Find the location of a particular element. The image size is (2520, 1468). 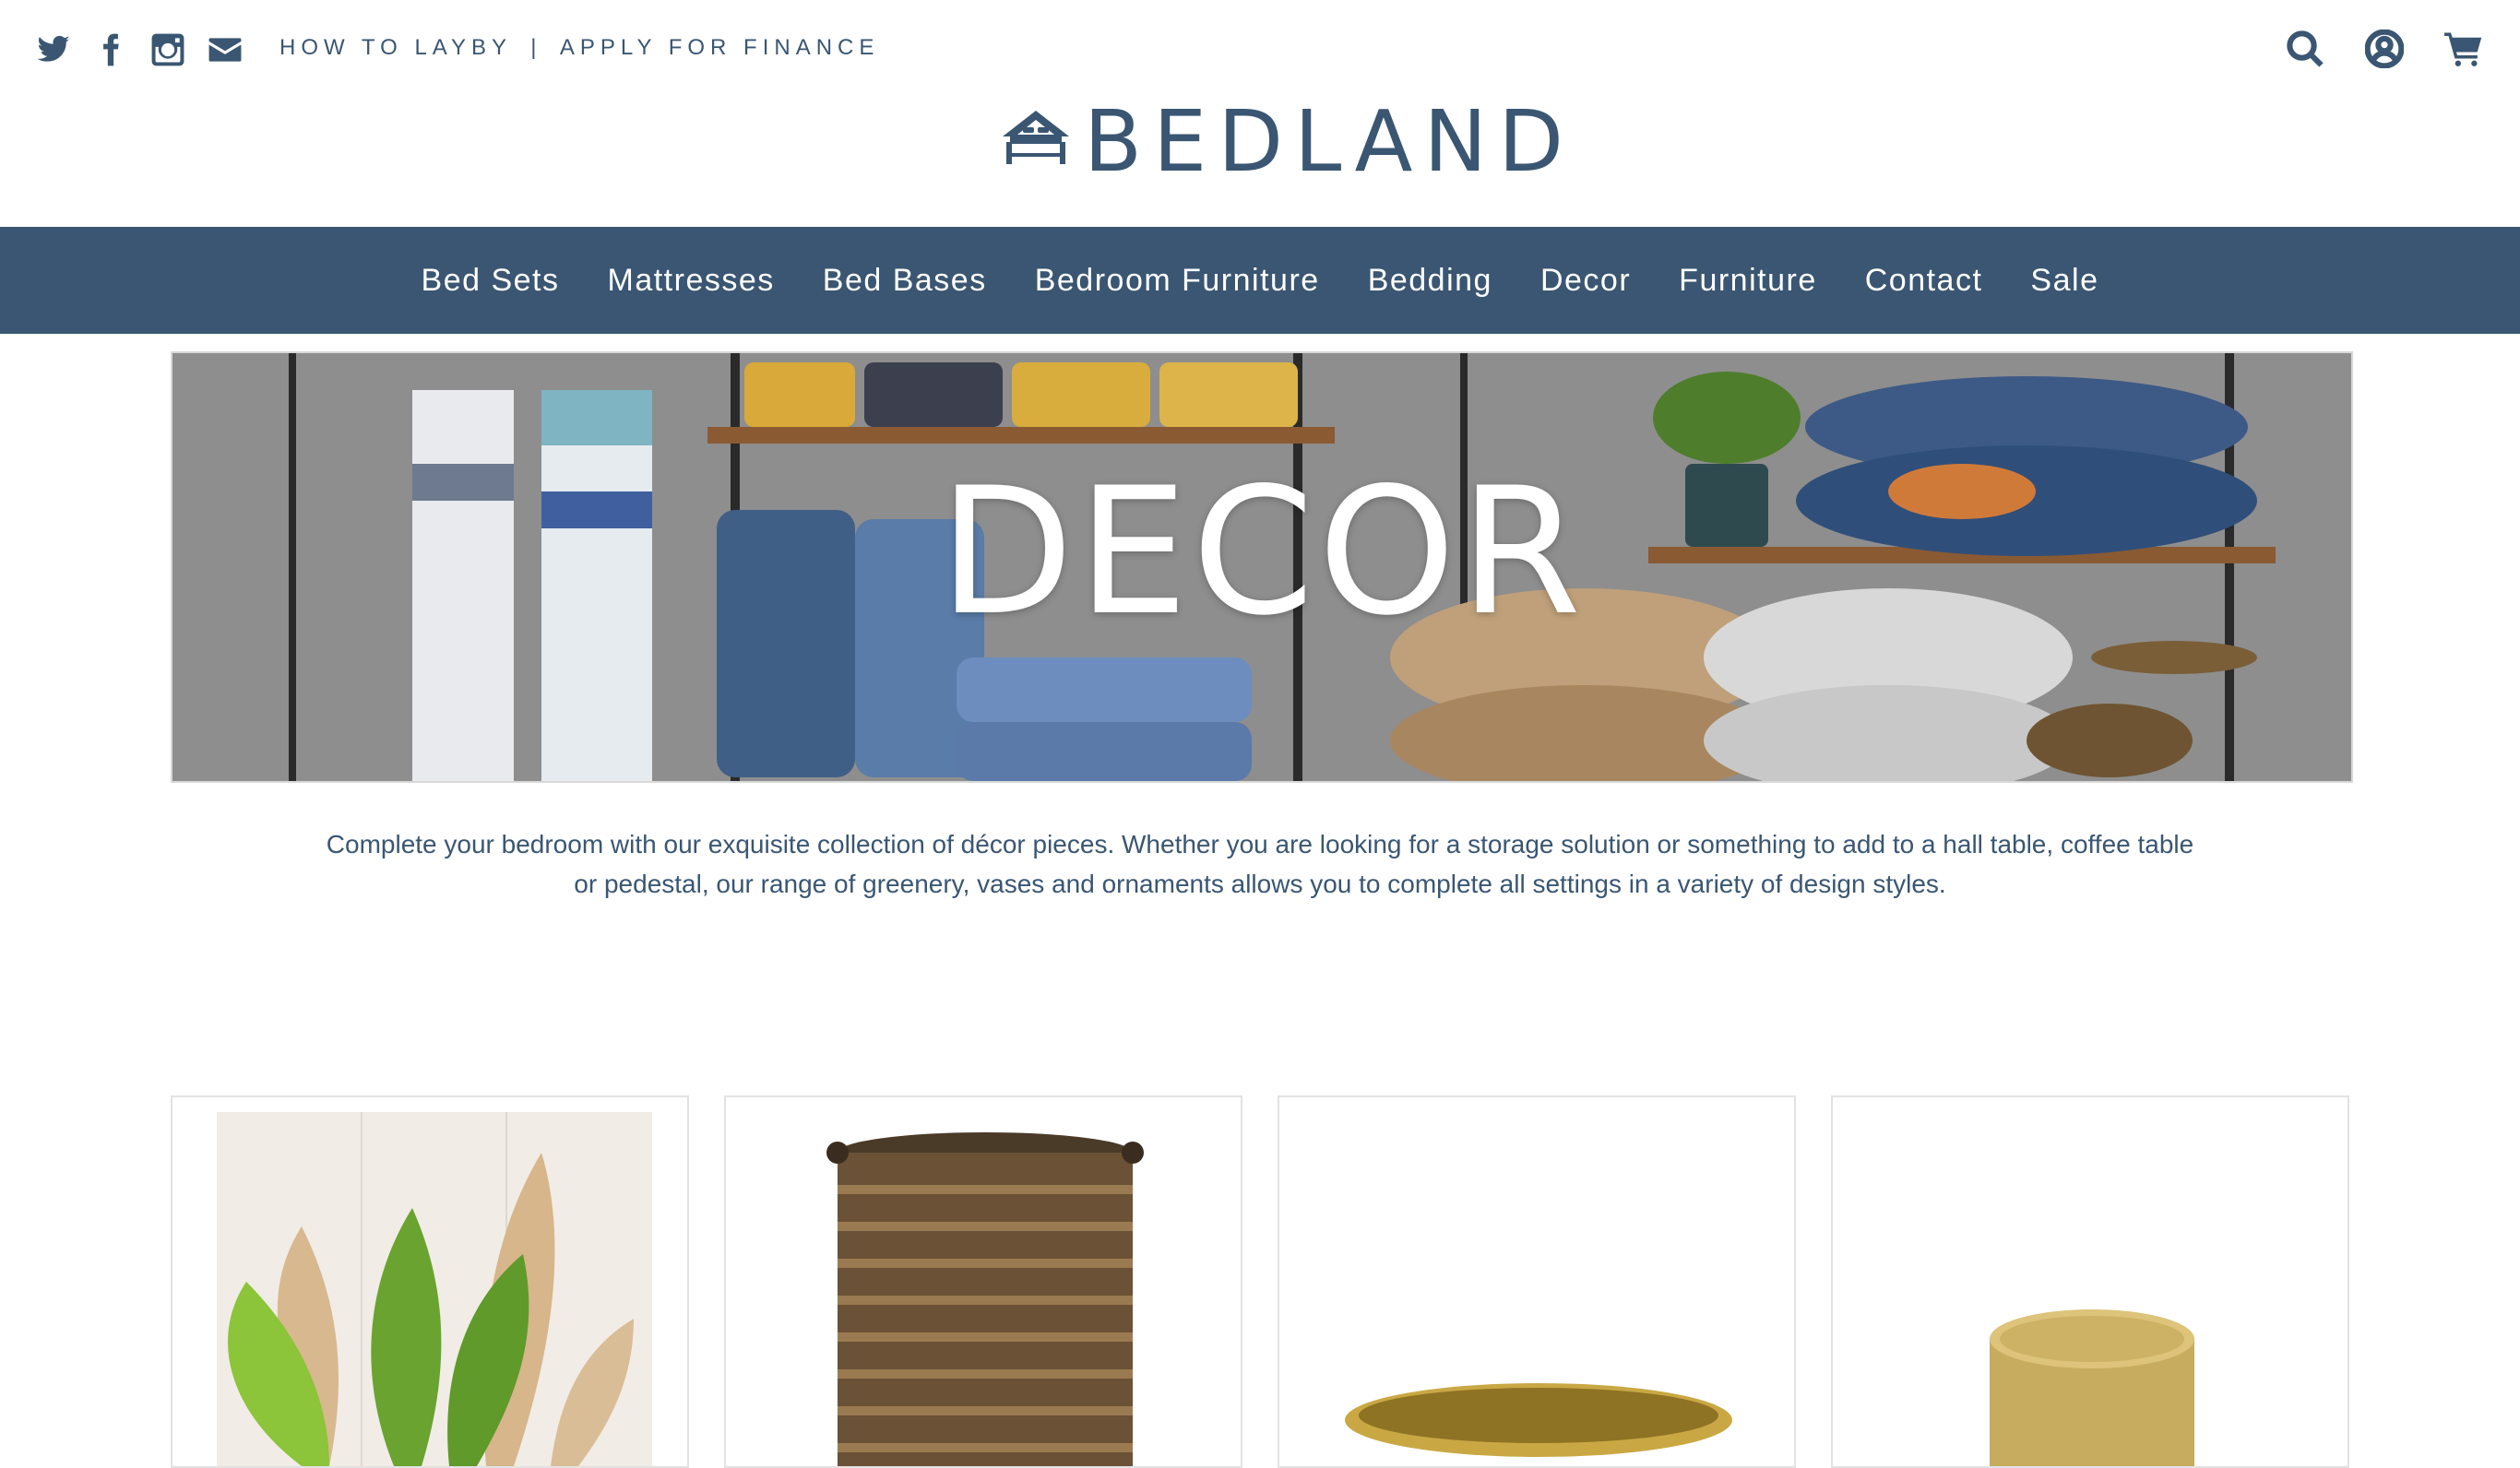

site-logo: BEDLAND is located at coordinates (1287, 142).